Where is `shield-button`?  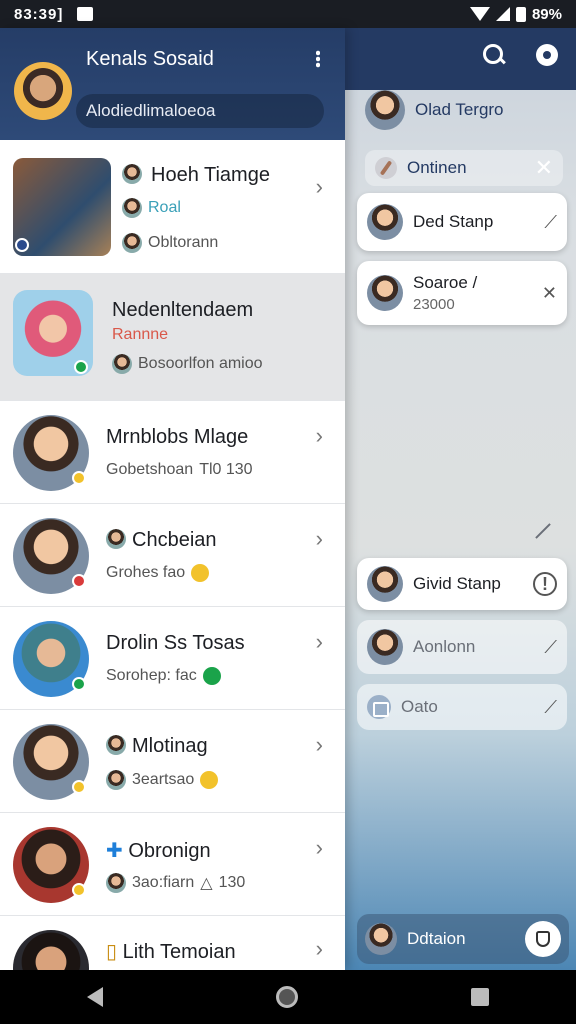 shield-button is located at coordinates (543, 939).